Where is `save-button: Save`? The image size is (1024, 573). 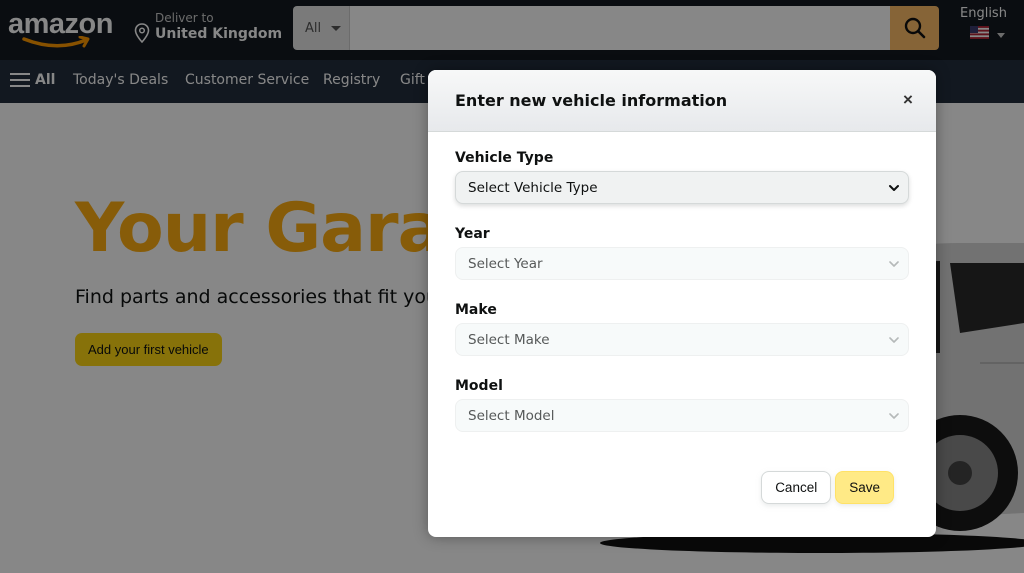 save-button: Save is located at coordinates (864, 487).